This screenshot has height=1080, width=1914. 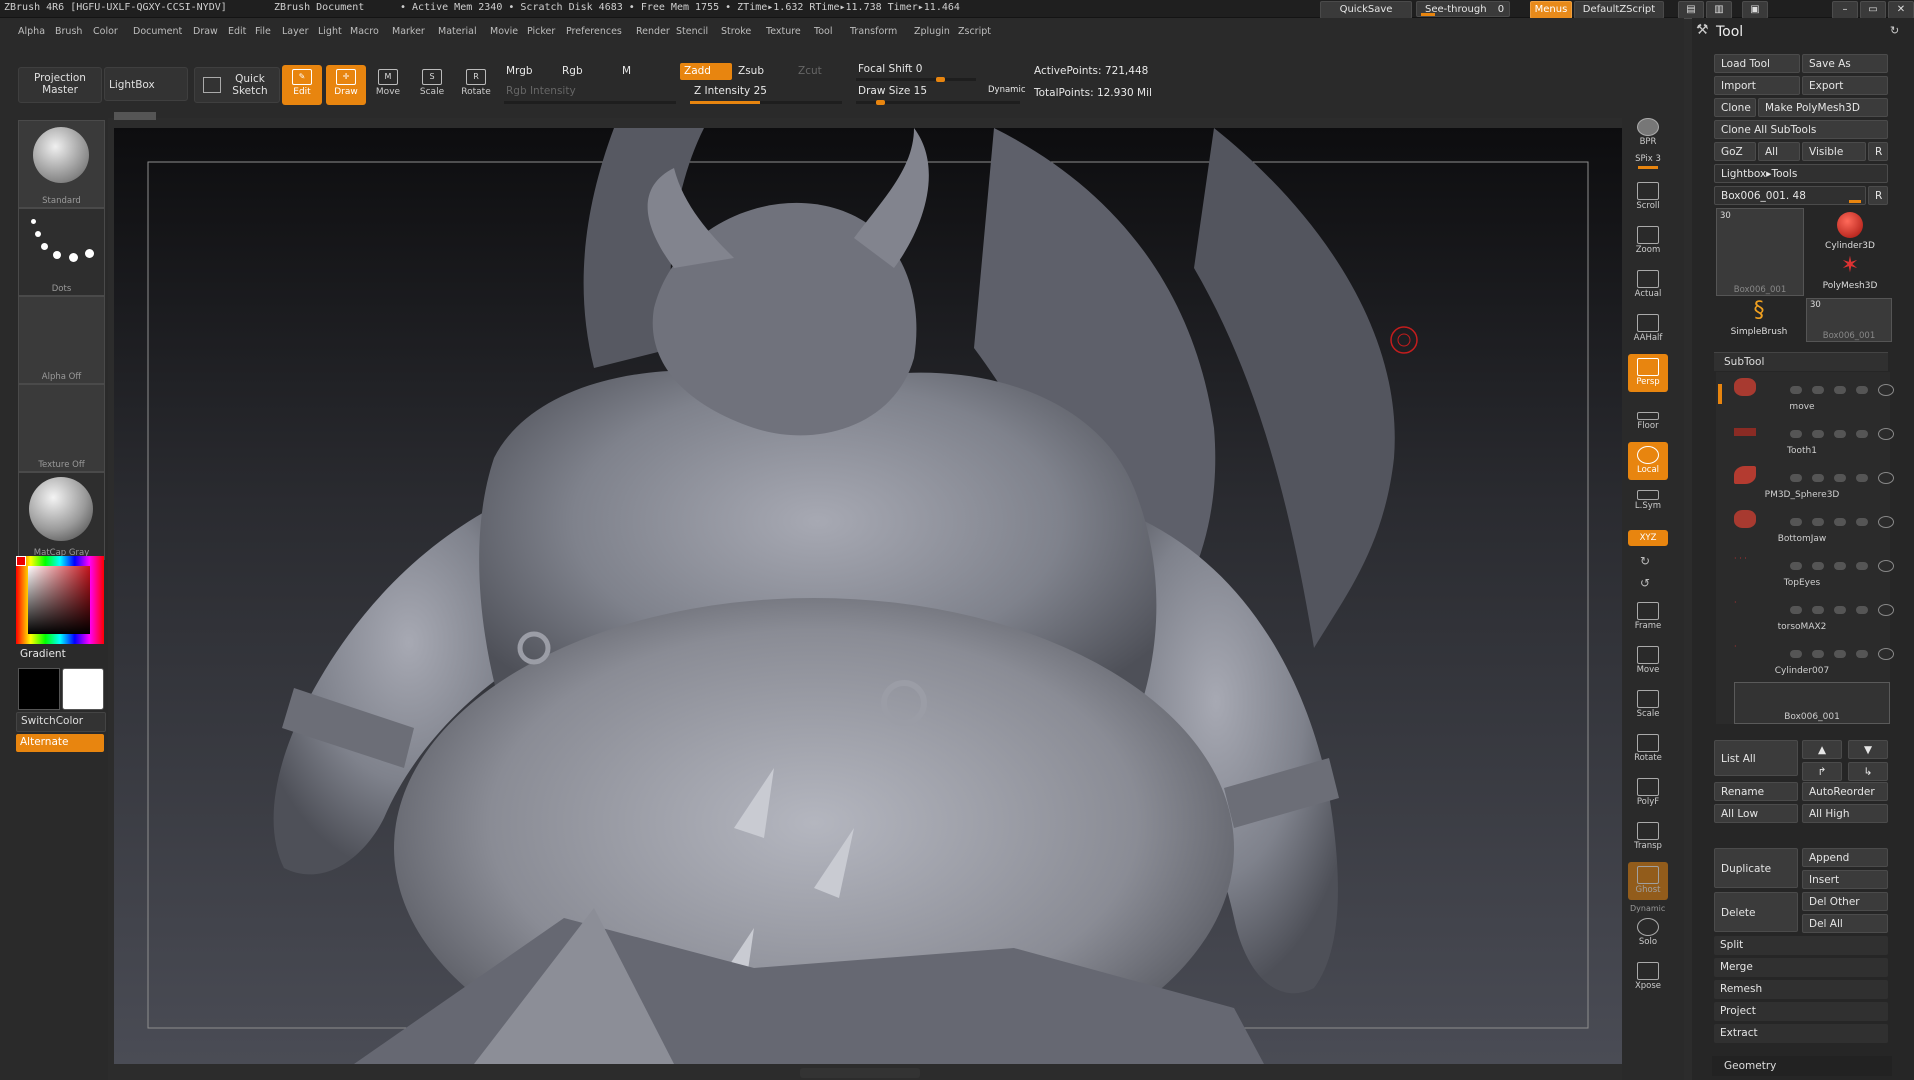 I want to click on move-down-right-icon: ↳, so click(x=1868, y=771).